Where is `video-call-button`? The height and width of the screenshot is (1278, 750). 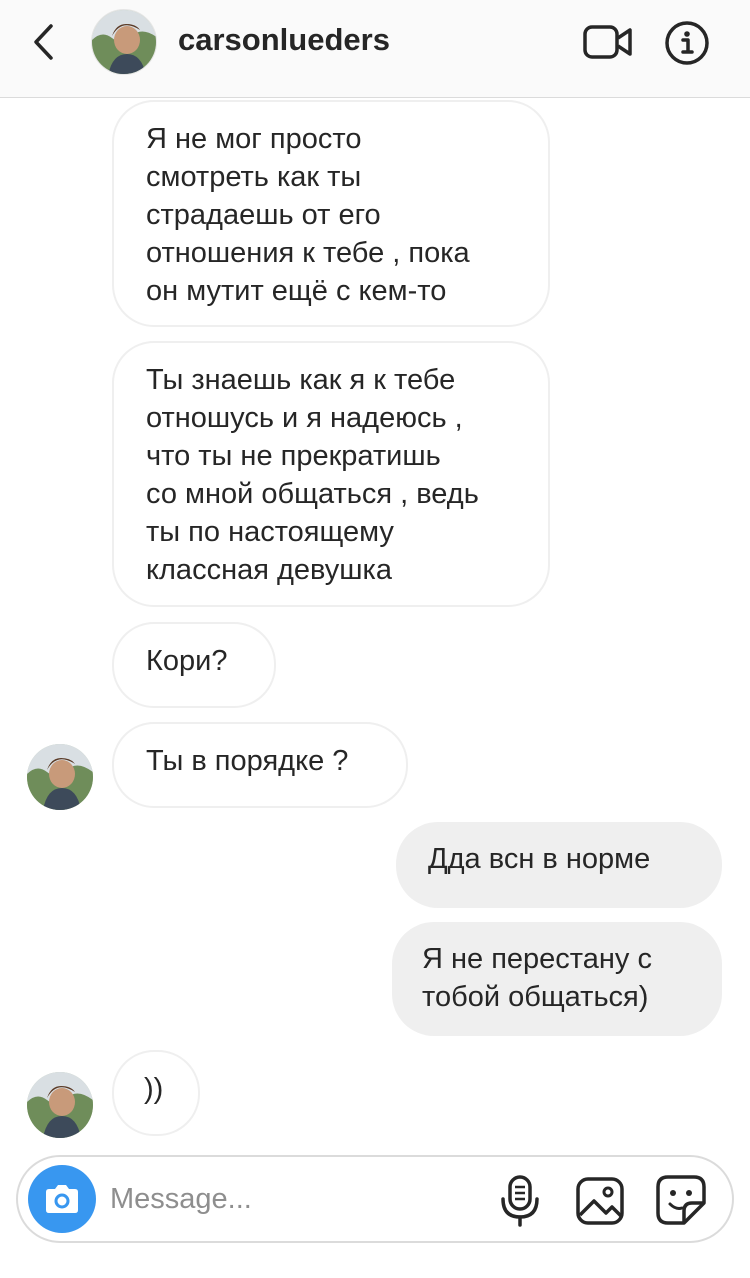
video-call-button is located at coordinates (608, 42).